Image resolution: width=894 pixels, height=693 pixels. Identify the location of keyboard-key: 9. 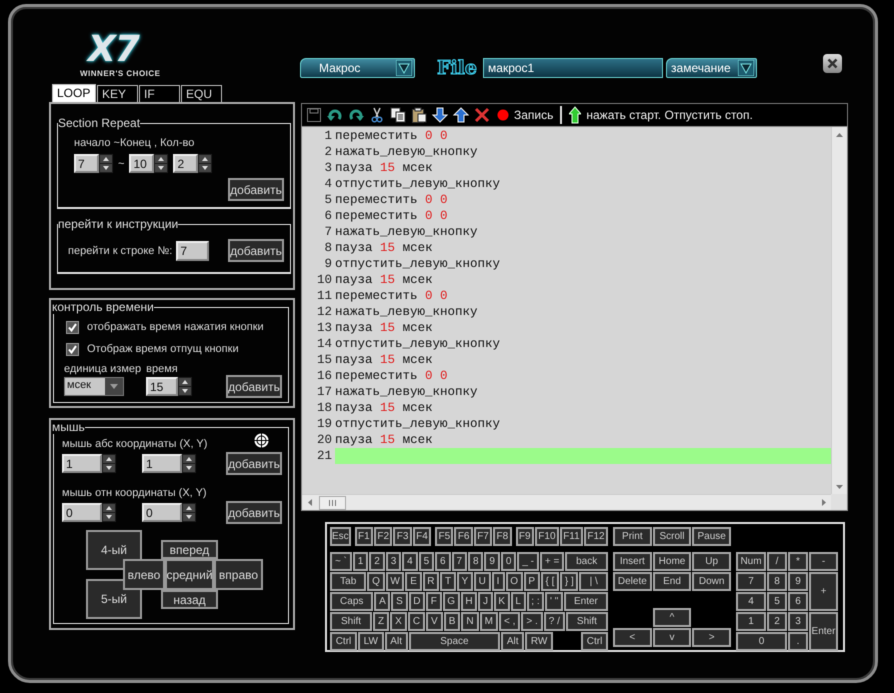
(798, 581).